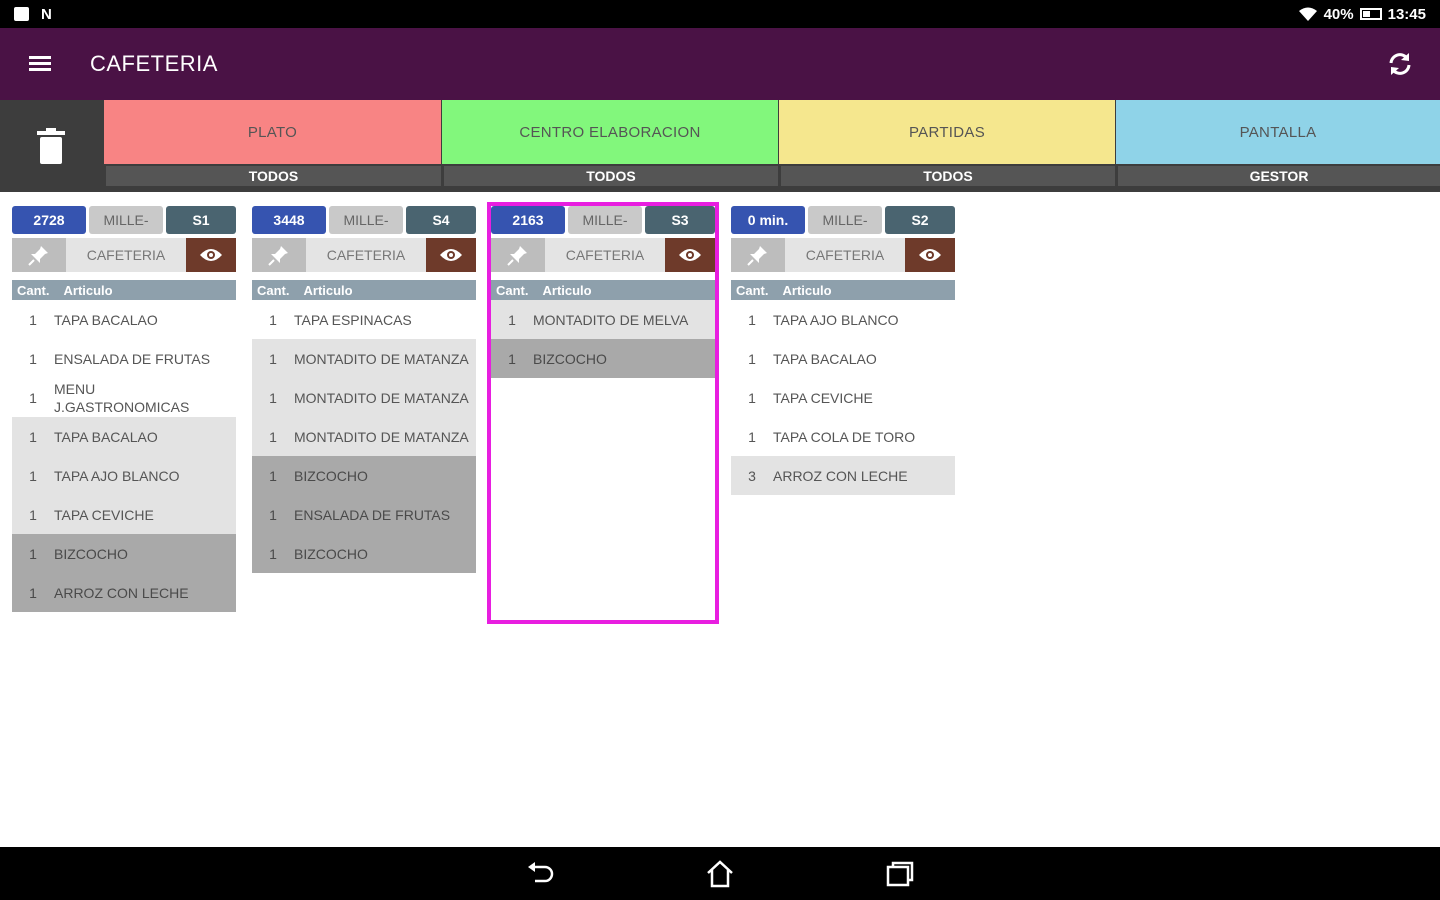  What do you see at coordinates (947, 176) in the screenshot?
I see `filter-partidas-value: TODOS` at bounding box center [947, 176].